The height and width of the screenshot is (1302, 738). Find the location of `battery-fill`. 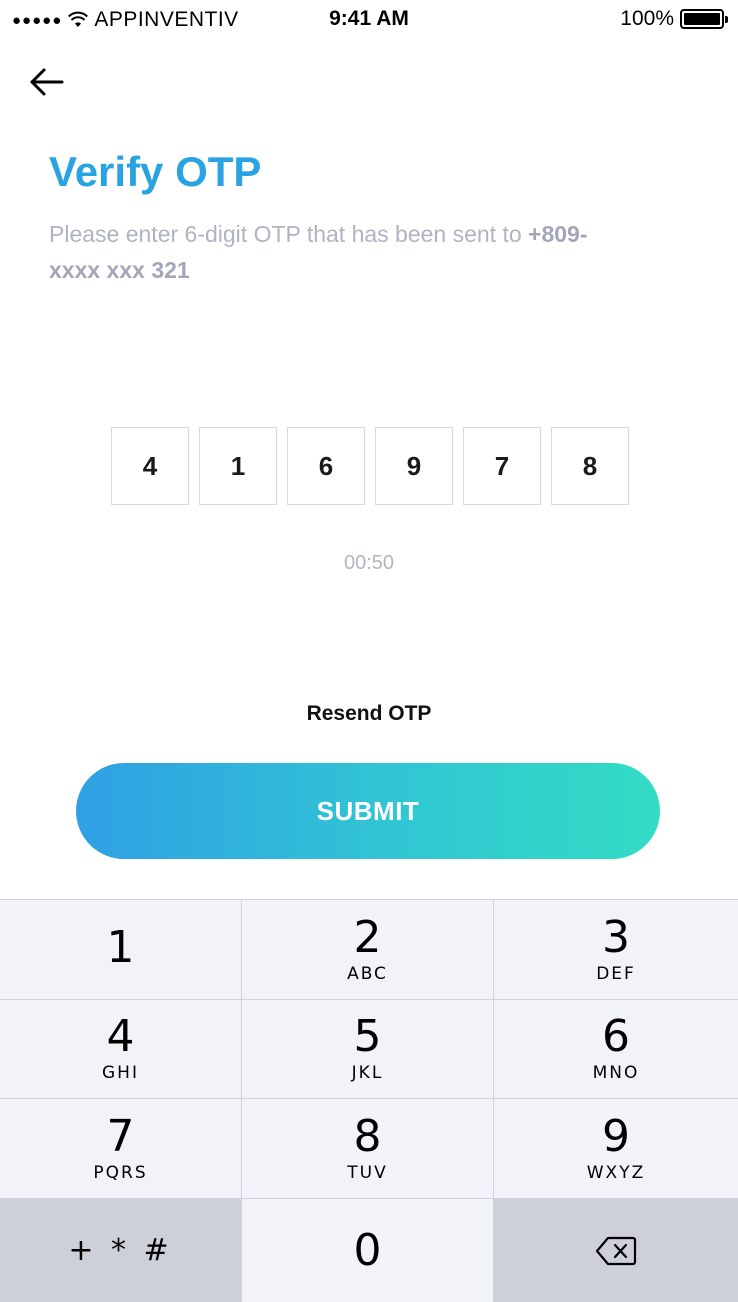

battery-fill is located at coordinates (702, 19).